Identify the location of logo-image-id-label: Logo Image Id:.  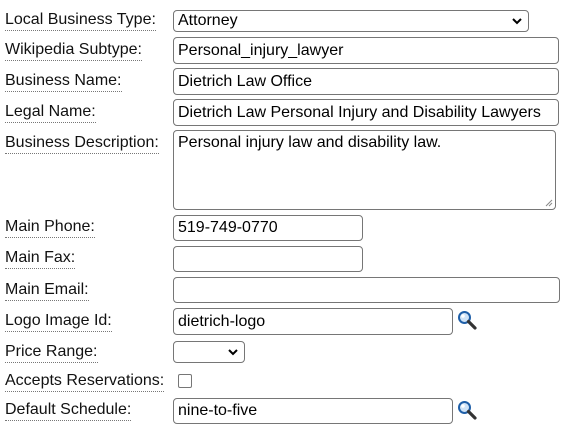
(58, 321).